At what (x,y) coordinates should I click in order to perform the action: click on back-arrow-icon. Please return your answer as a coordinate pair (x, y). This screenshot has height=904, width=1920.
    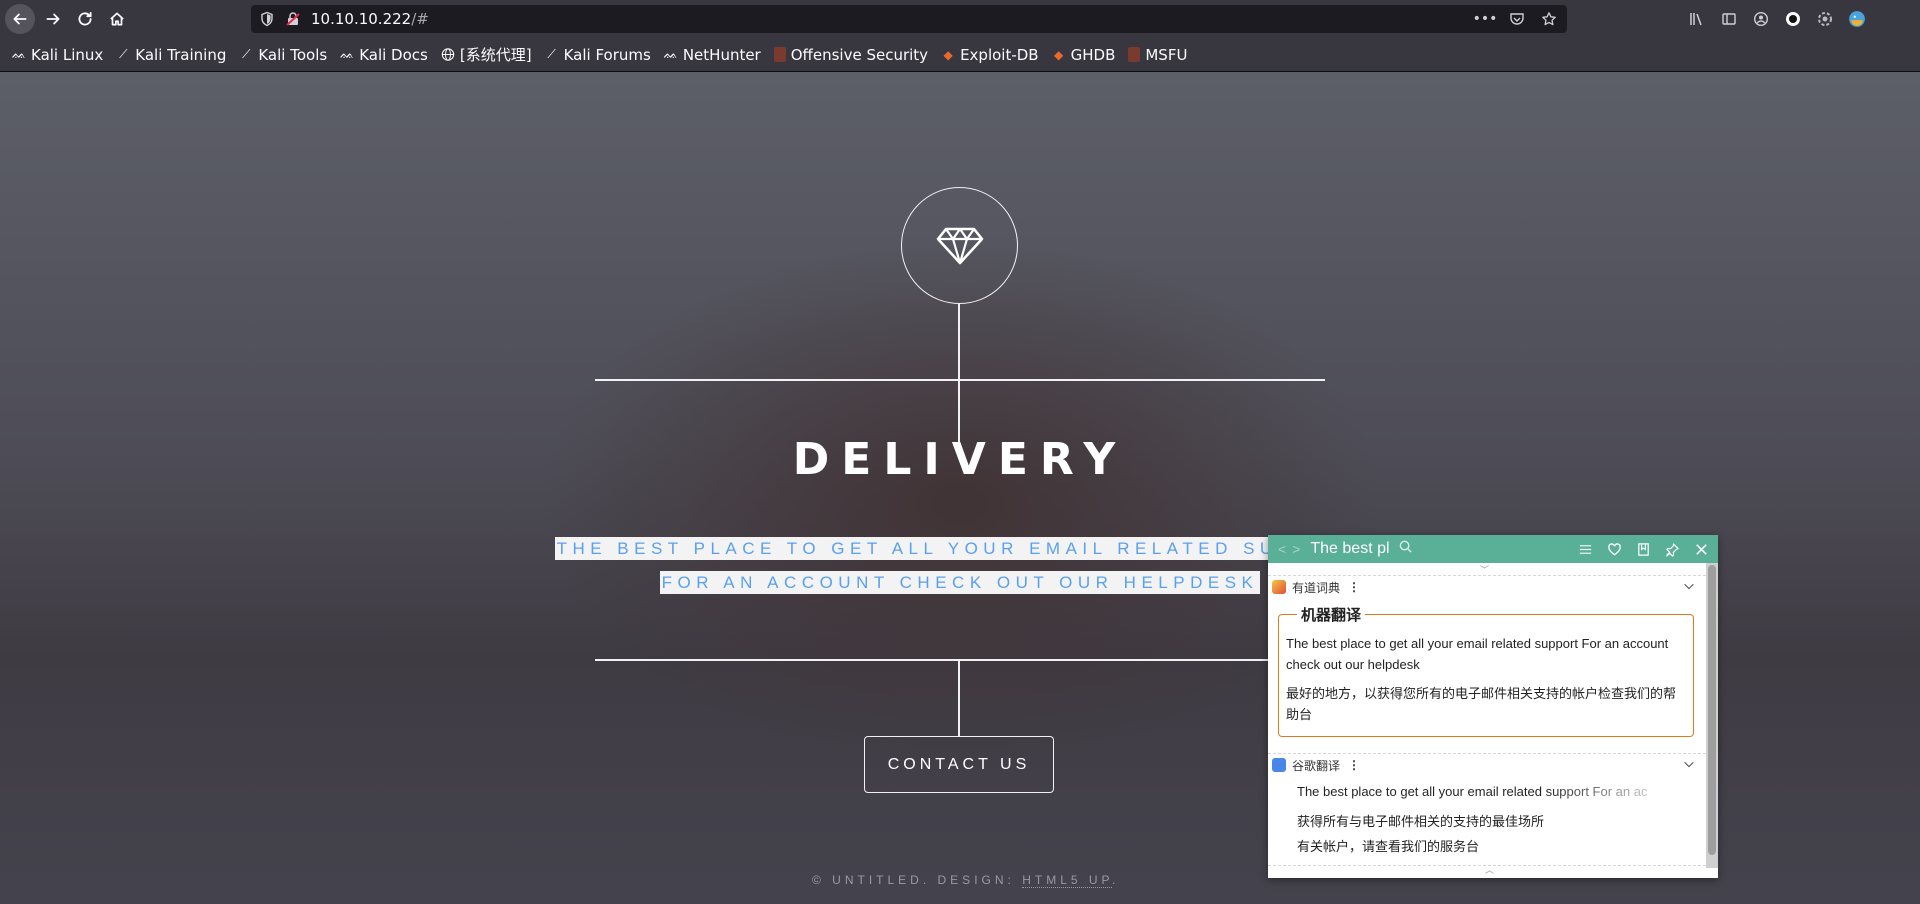
    Looking at the image, I should click on (20, 19).